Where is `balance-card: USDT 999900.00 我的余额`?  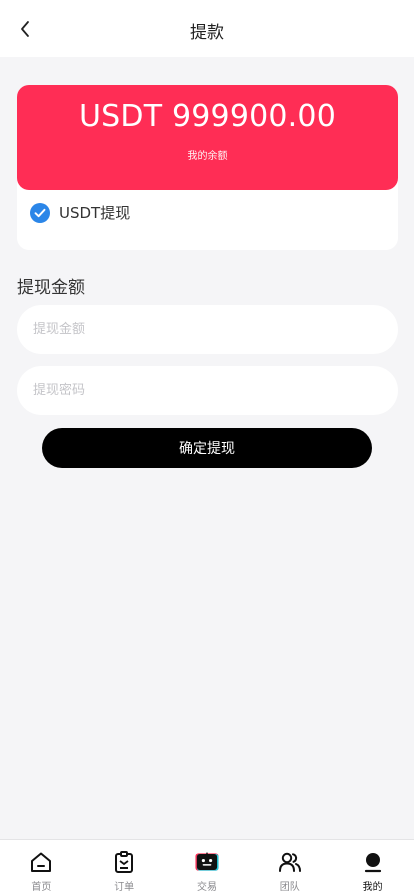 balance-card: USDT 999900.00 我的余额 is located at coordinates (207, 137).